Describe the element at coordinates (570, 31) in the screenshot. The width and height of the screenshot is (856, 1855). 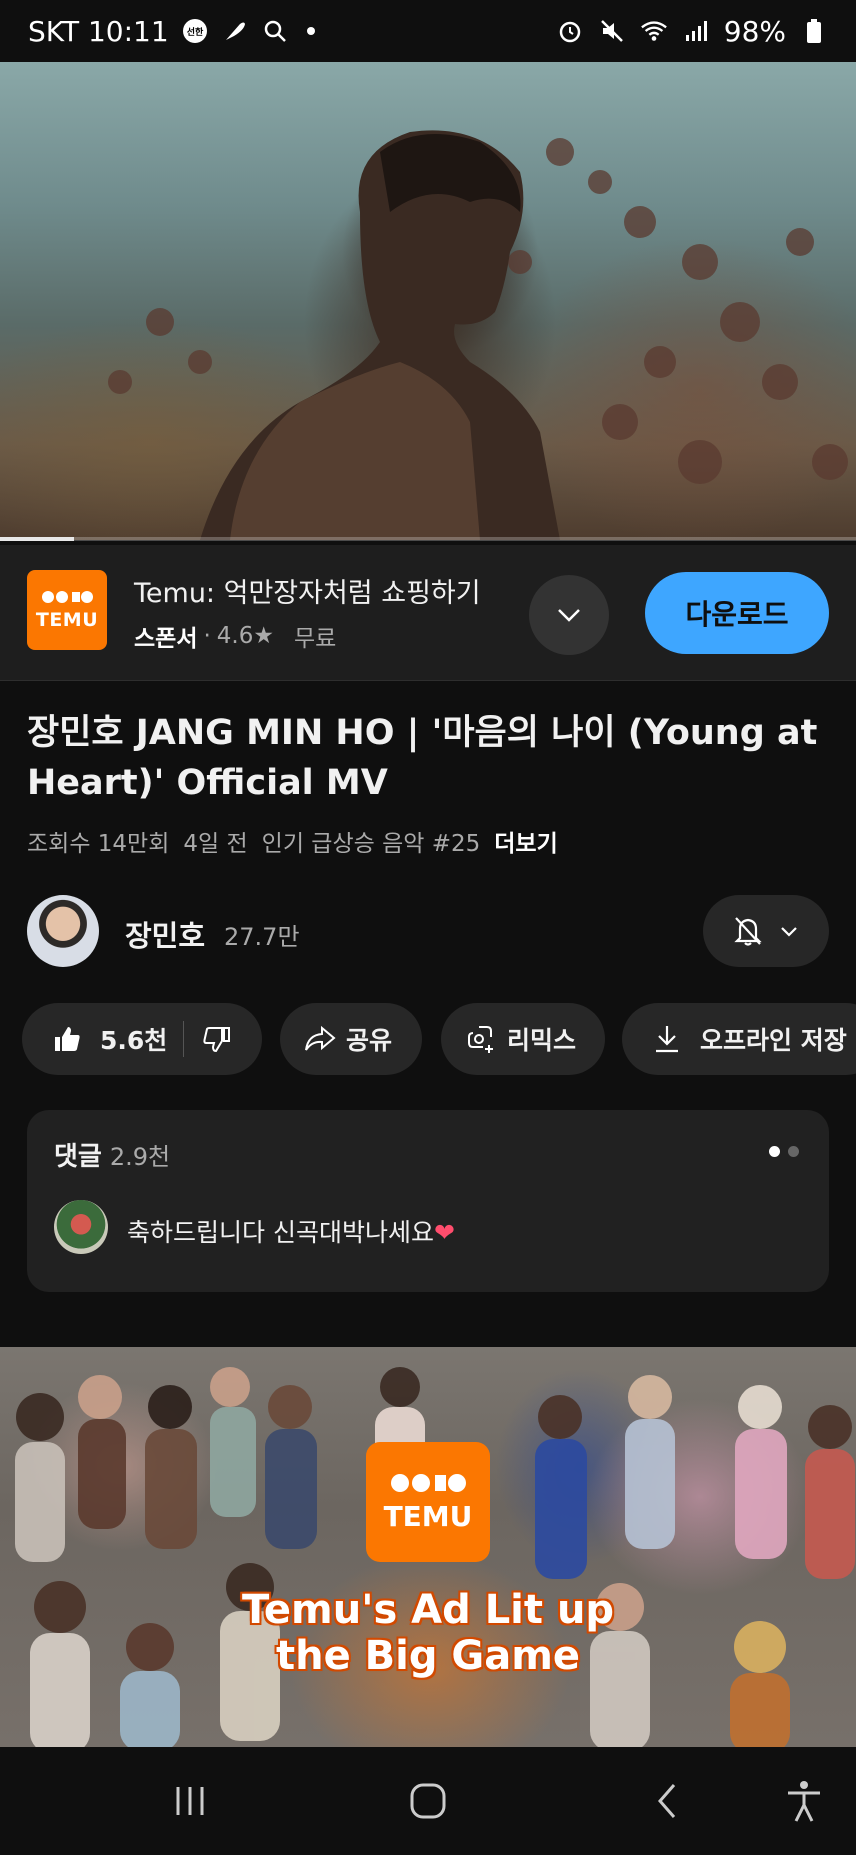
I see `alarm-icon` at that location.